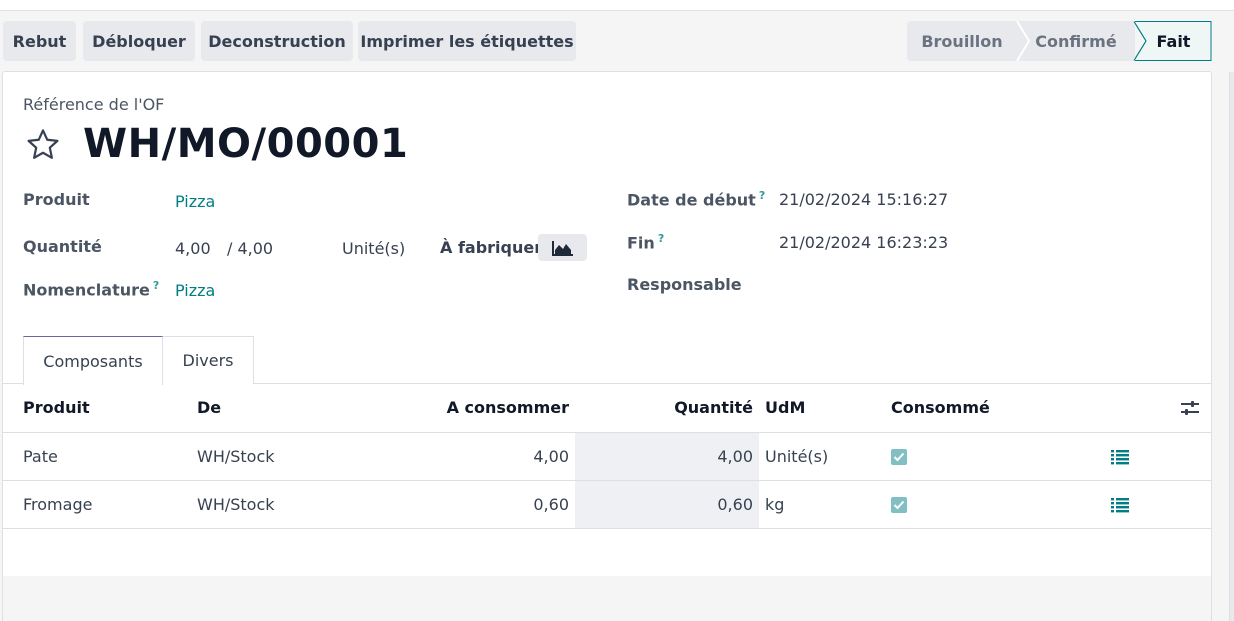  Describe the element at coordinates (863, 242) in the screenshot. I see `fin-value: 21/02/2024 16:23:23` at that location.